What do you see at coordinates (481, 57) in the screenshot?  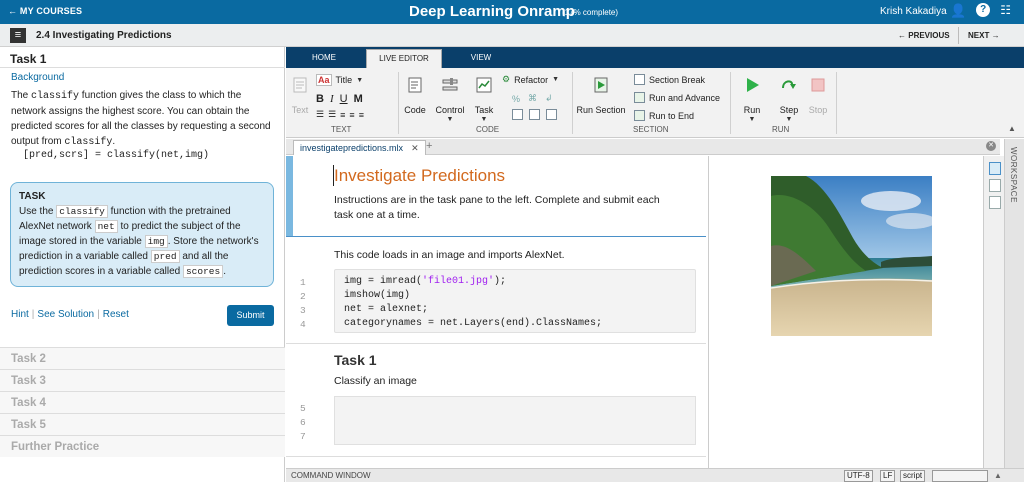 I see `tab-view: VIEW` at bounding box center [481, 57].